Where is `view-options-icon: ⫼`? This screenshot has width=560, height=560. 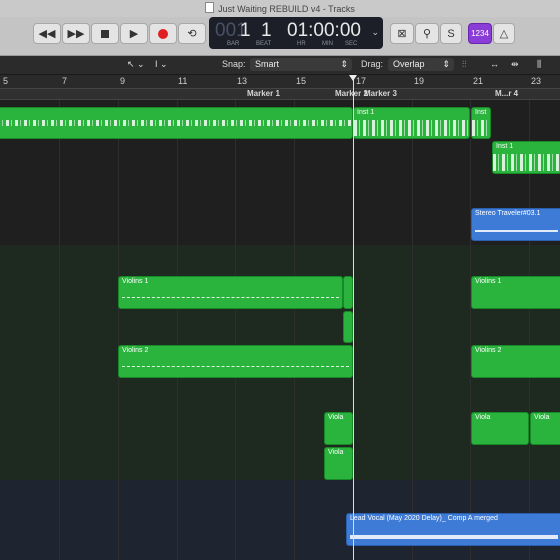 view-options-icon: ⫼ is located at coordinates (539, 64).